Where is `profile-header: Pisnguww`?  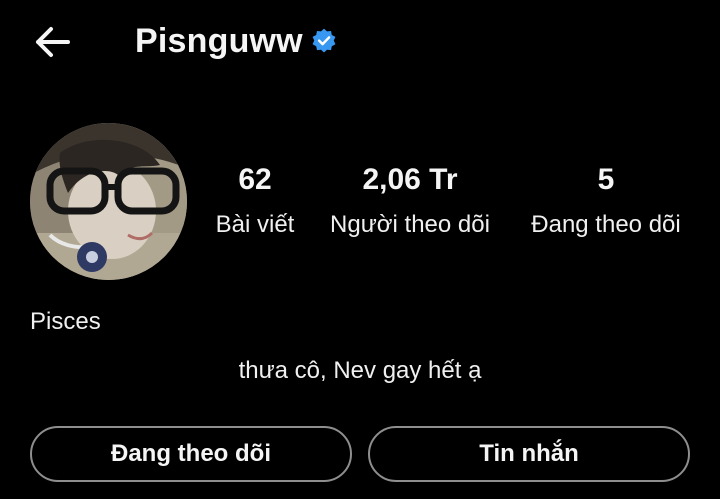 profile-header: Pisnguww is located at coordinates (236, 41).